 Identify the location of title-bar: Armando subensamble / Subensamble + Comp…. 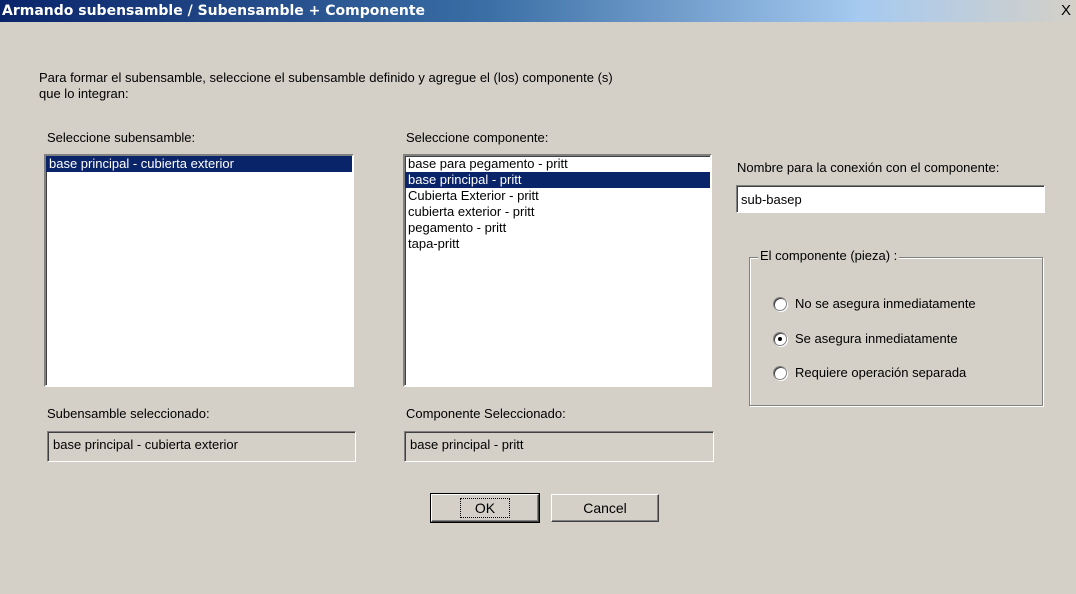
(538, 11).